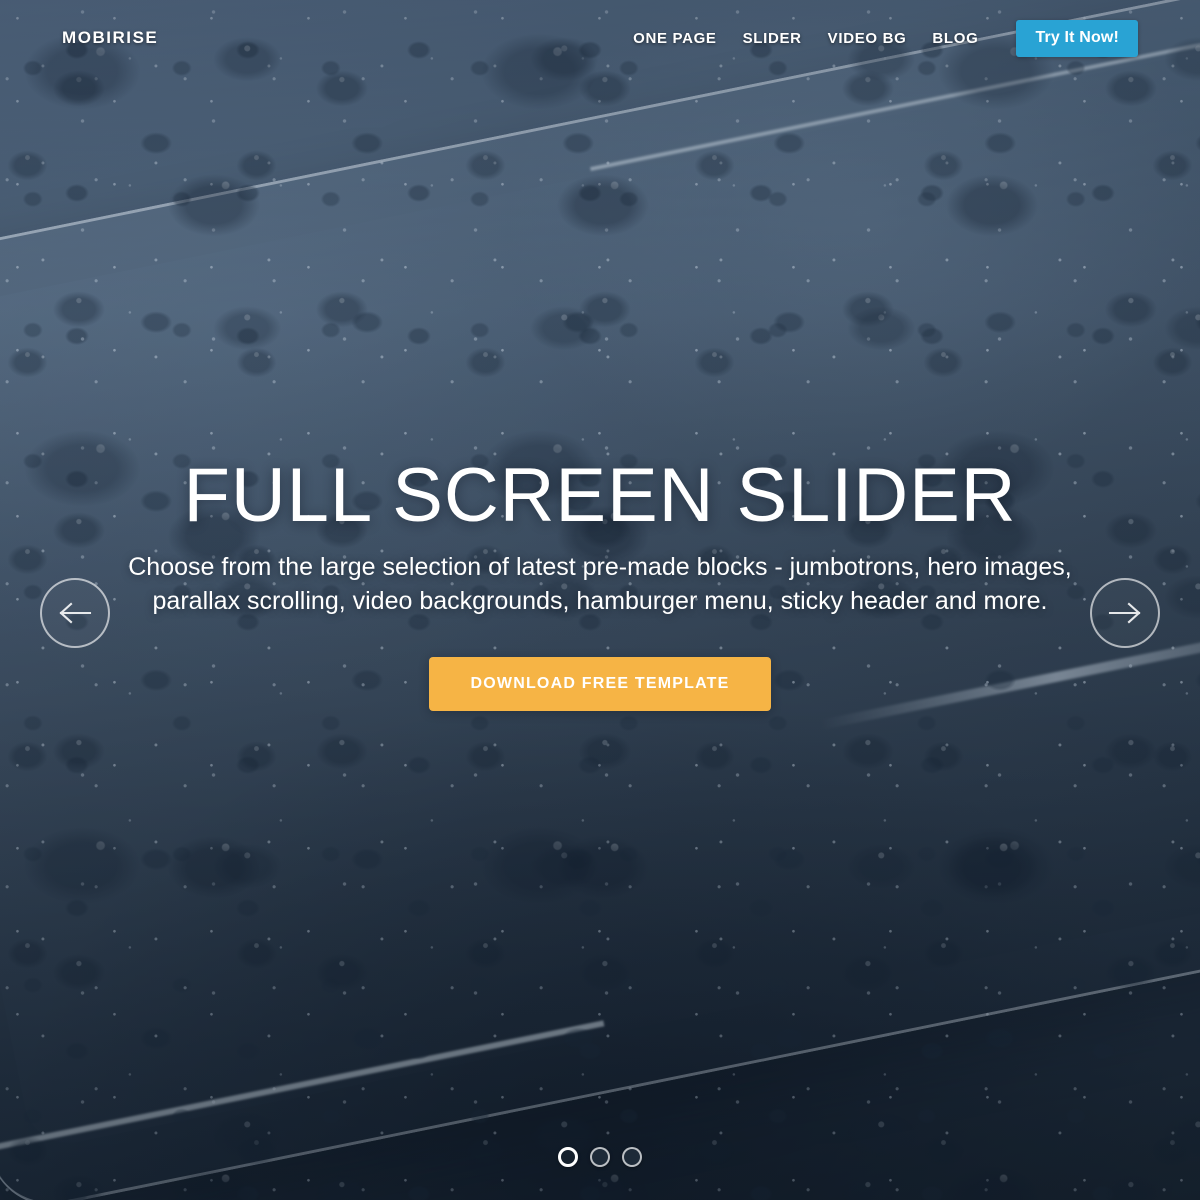 The height and width of the screenshot is (1200, 1200). Describe the element at coordinates (772, 38) in the screenshot. I see `nav-link-slider: SLIDER` at that location.